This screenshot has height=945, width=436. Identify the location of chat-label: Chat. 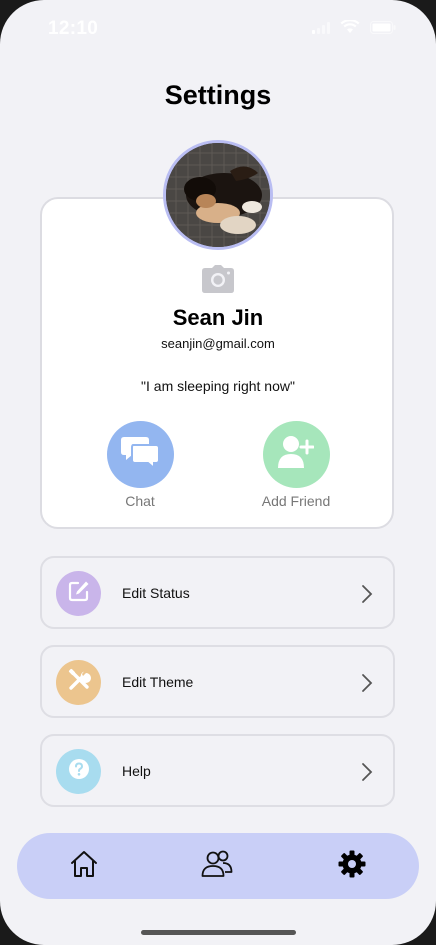
(140, 501).